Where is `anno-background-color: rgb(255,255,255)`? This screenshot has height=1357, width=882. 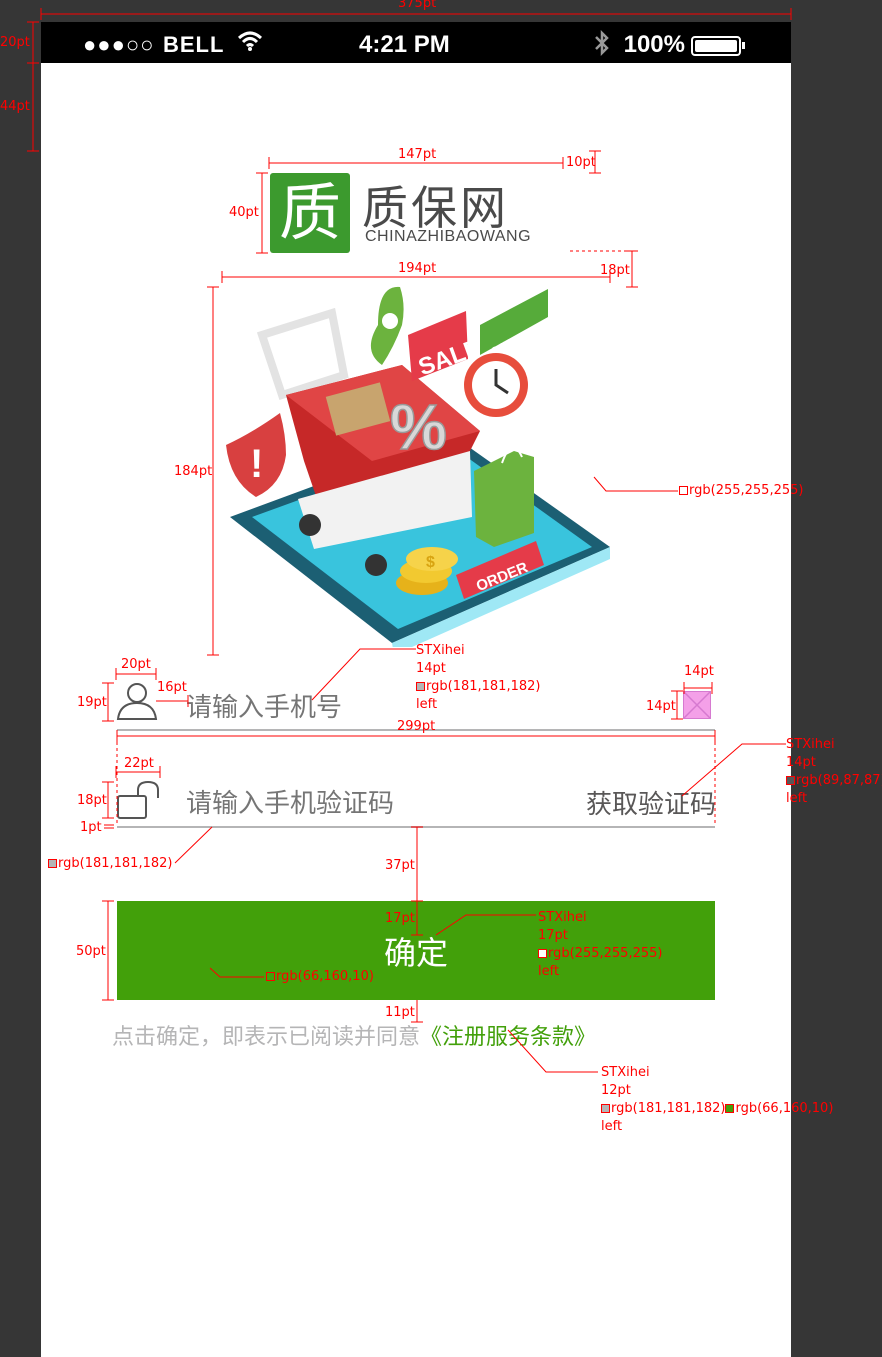 anno-background-color: rgb(255,255,255) is located at coordinates (741, 491).